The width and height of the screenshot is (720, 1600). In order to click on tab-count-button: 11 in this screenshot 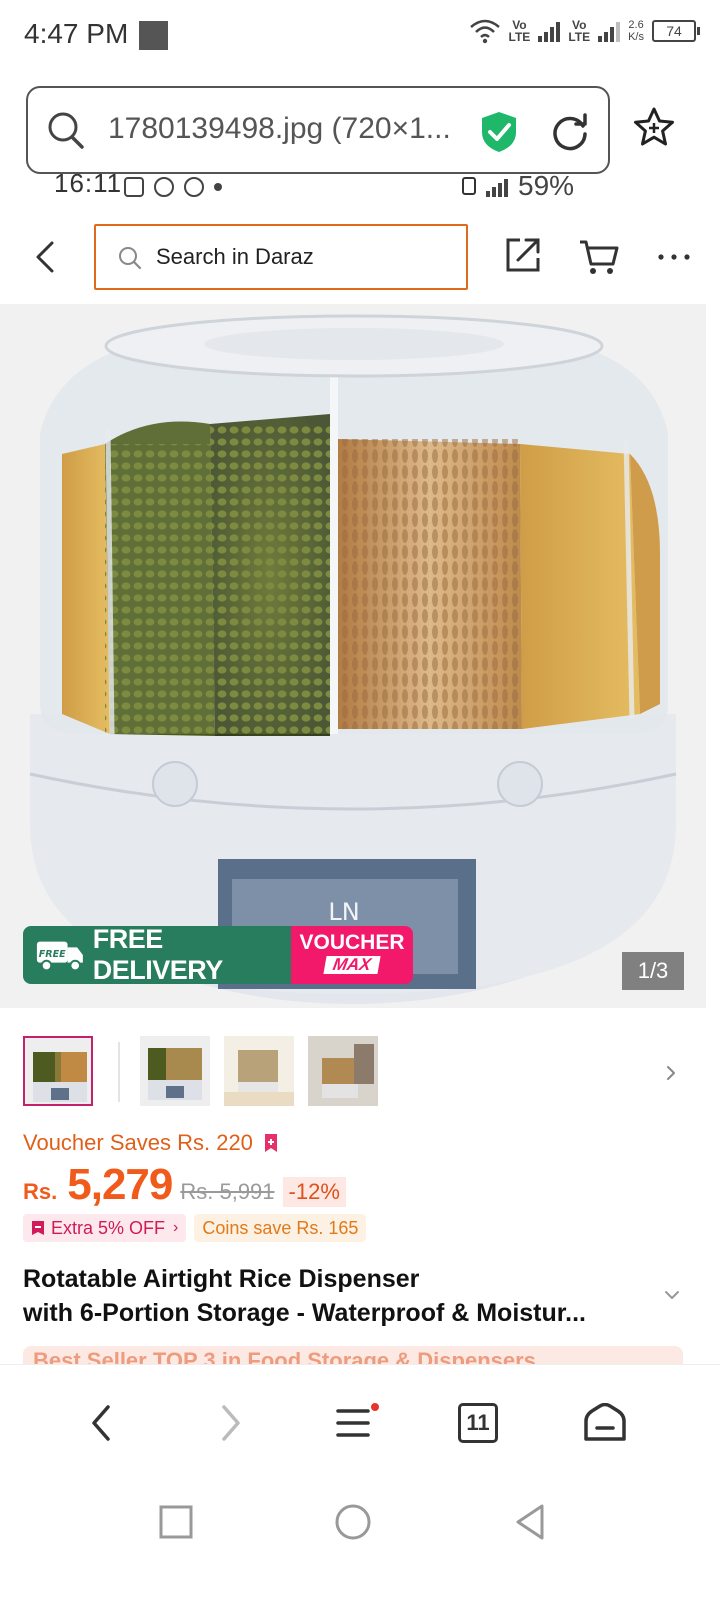, I will do `click(478, 1423)`.